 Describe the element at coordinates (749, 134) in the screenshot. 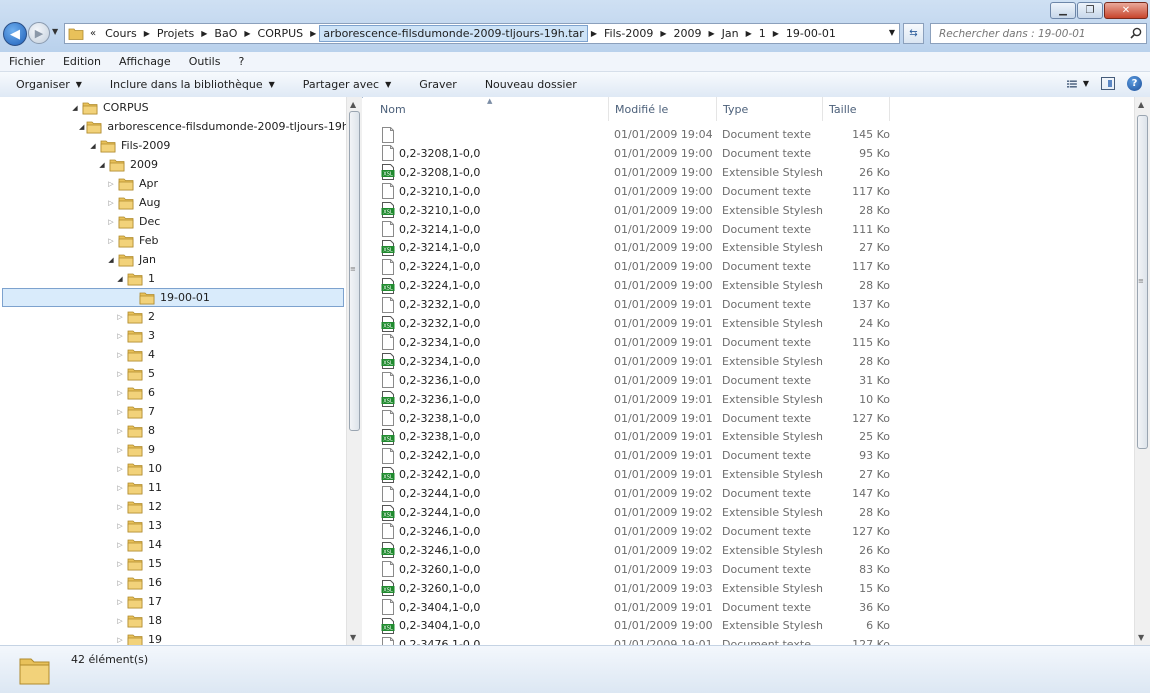

I see `file-row: 01/01/2009 19:04 Document texte 145 Ko` at that location.